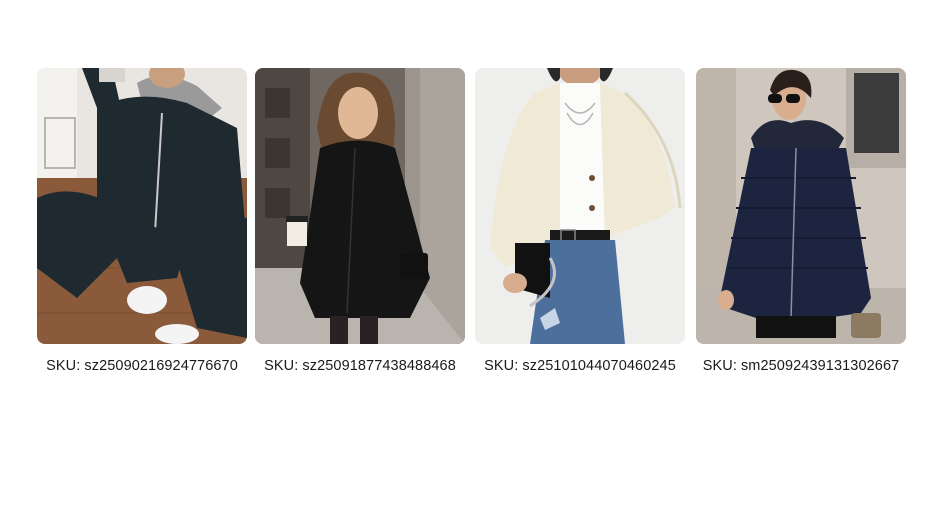  I want to click on product-card: SKU: sm25092439131302667, so click(801, 221).